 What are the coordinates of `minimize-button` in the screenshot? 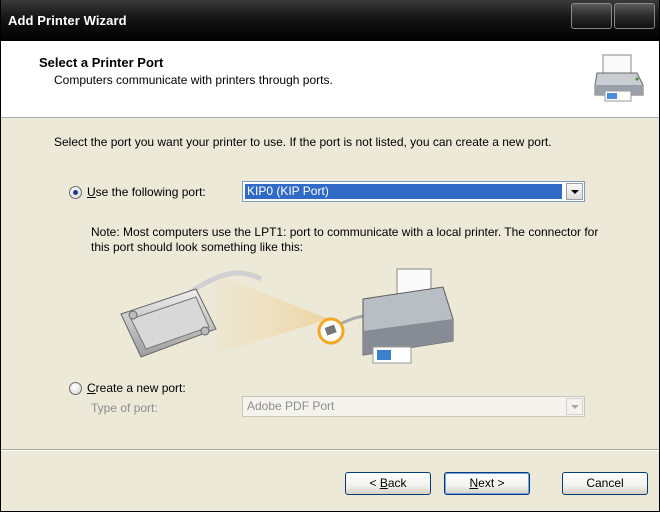 It's located at (591, 16).